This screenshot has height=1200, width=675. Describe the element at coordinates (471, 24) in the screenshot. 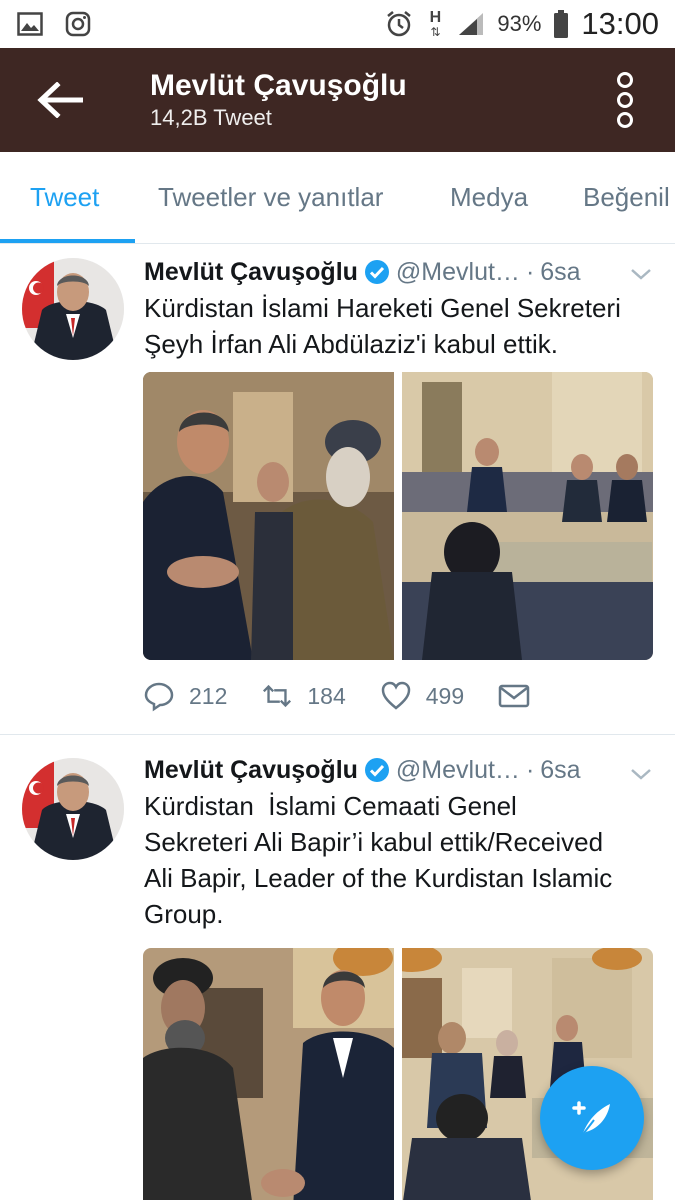

I see `signal-icon` at that location.